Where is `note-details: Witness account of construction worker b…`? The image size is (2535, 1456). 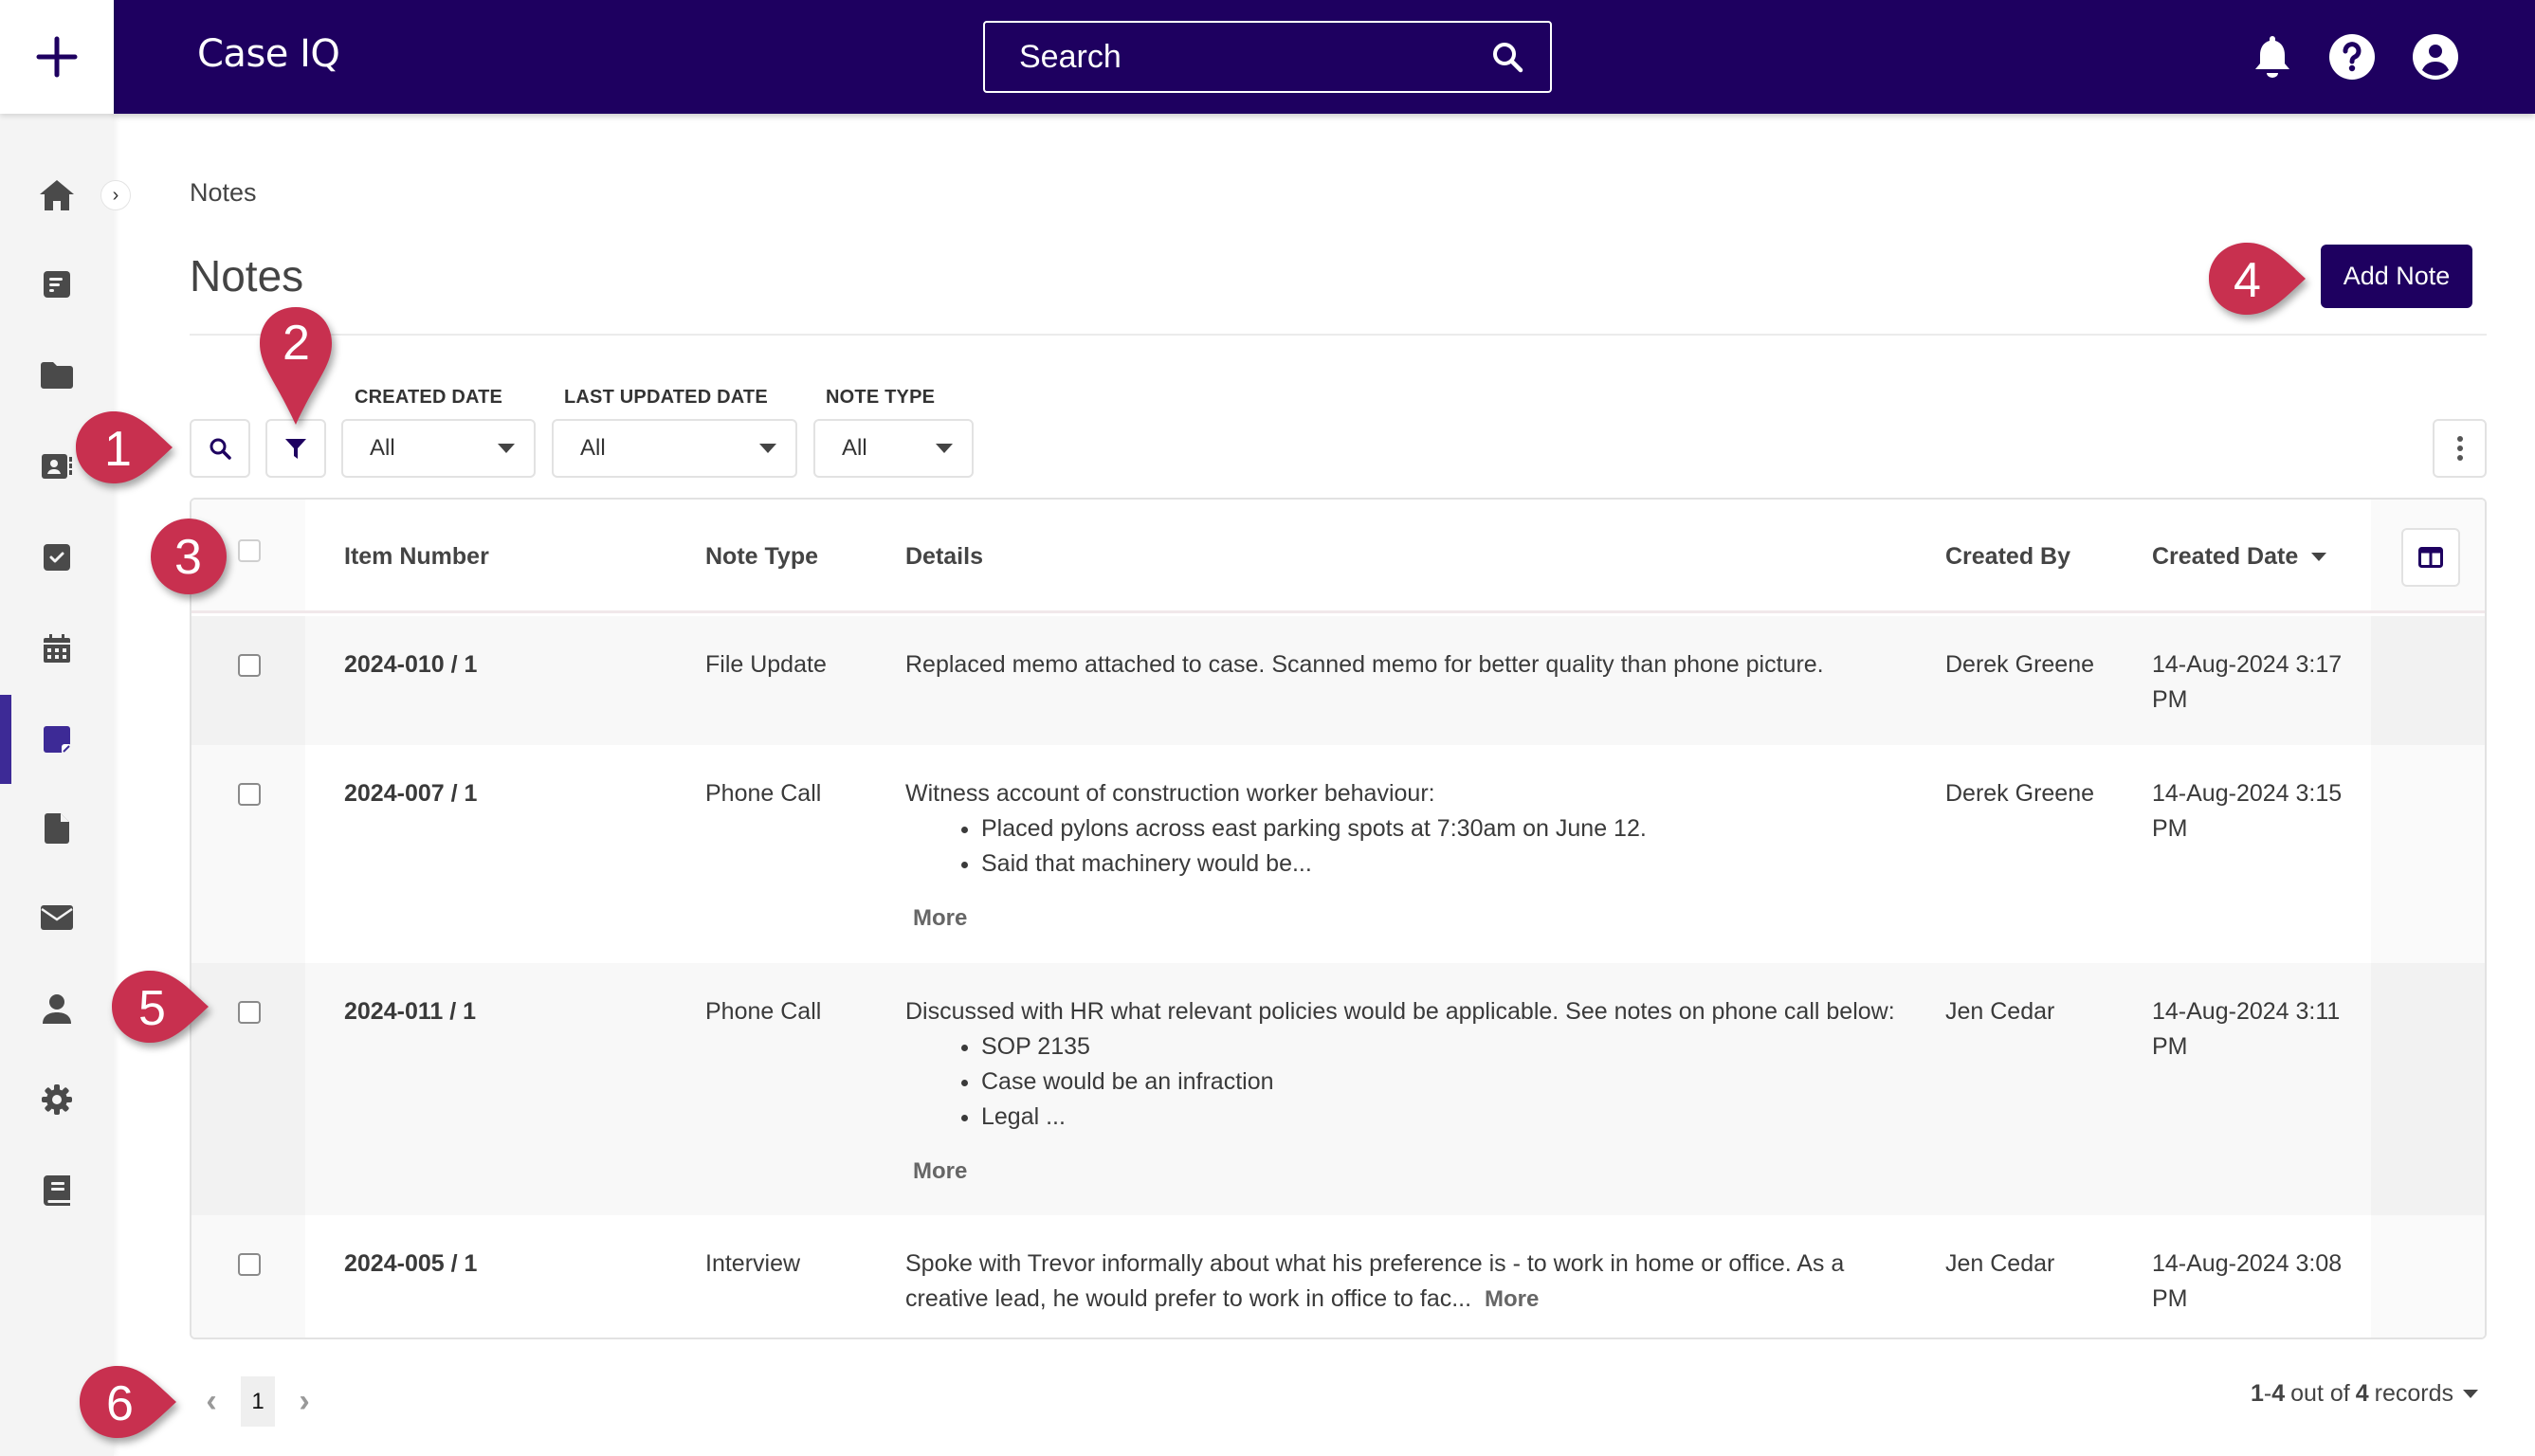 note-details: Witness account of construction worker b… is located at coordinates (1407, 856).